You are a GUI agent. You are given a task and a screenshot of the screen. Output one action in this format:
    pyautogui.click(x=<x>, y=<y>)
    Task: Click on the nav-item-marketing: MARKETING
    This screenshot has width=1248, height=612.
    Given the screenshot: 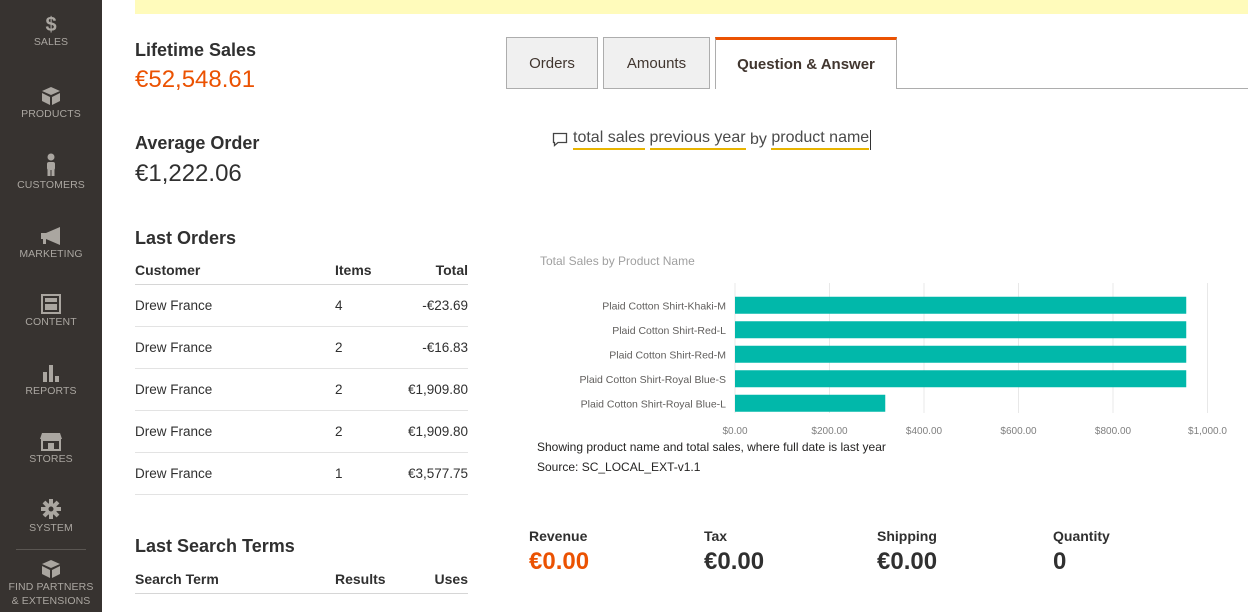 What is the action you would take?
    pyautogui.click(x=51, y=243)
    